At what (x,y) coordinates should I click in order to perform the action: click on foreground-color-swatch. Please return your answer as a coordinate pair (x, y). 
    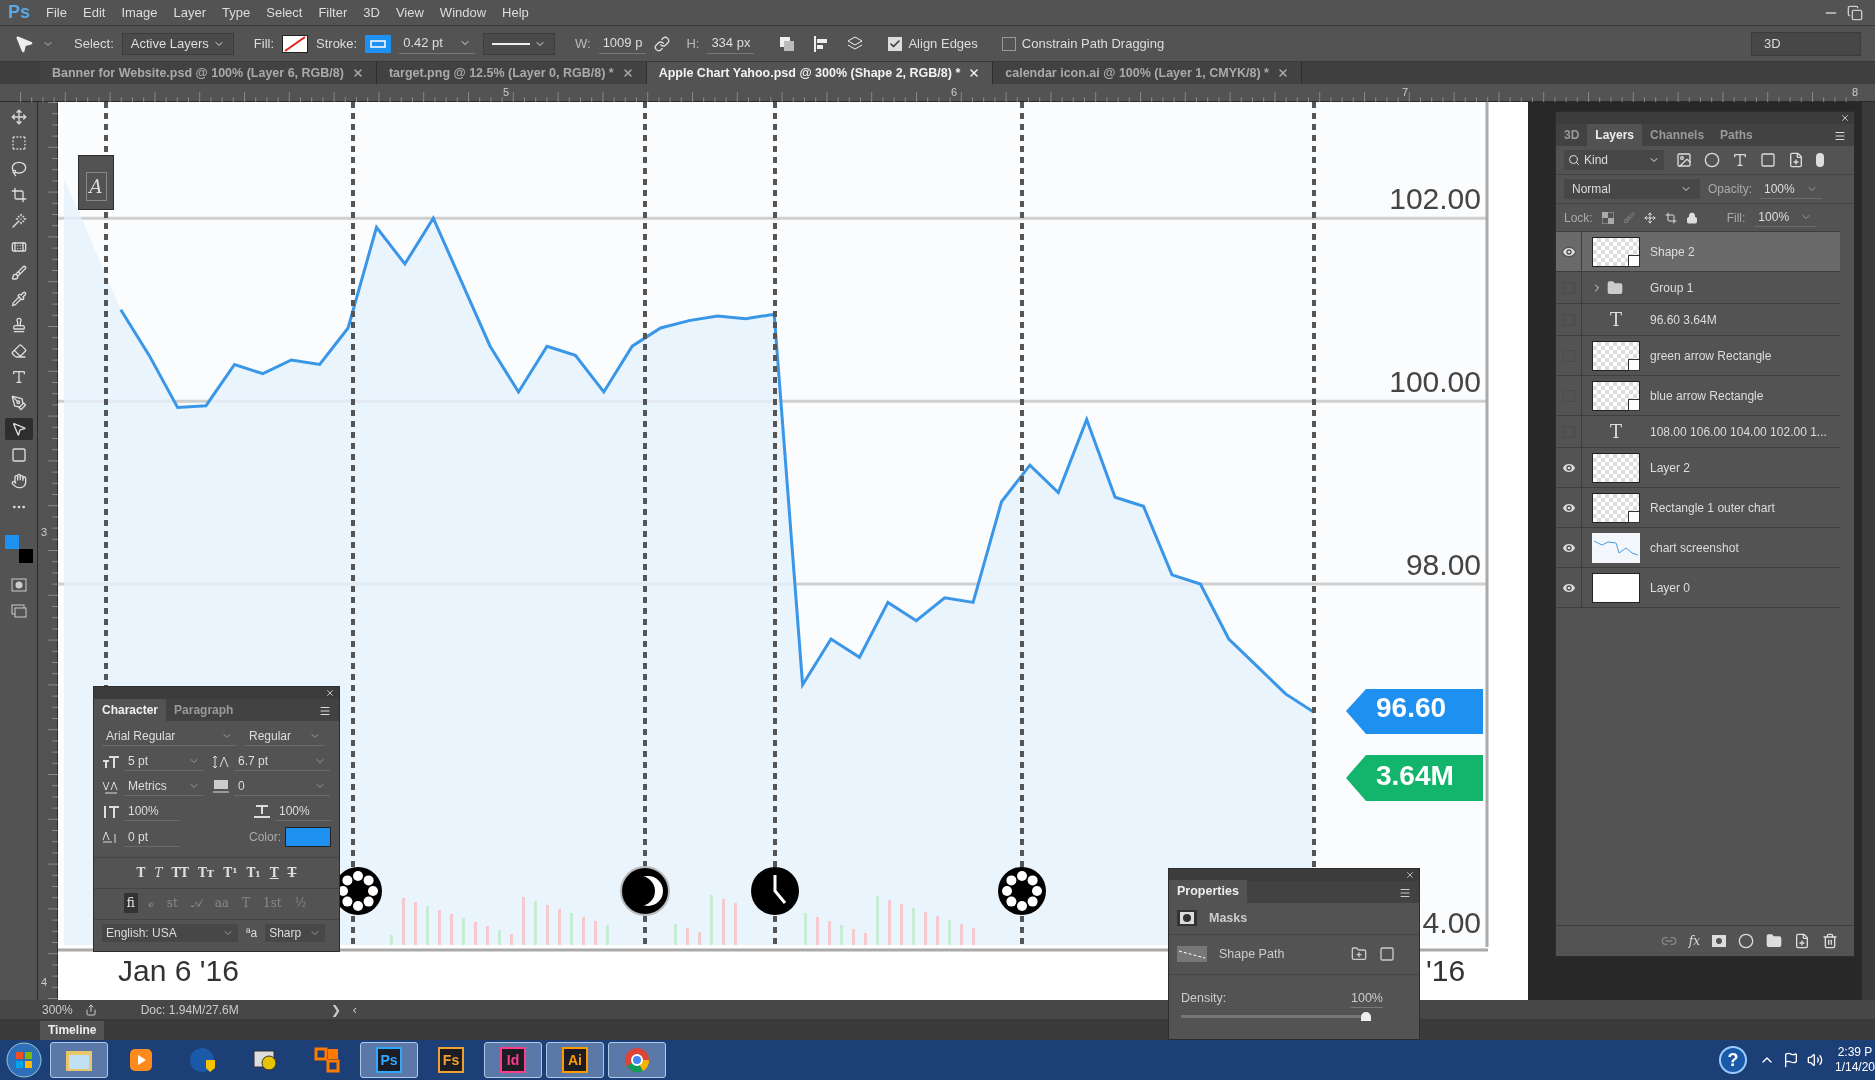
    Looking at the image, I should click on (11, 542).